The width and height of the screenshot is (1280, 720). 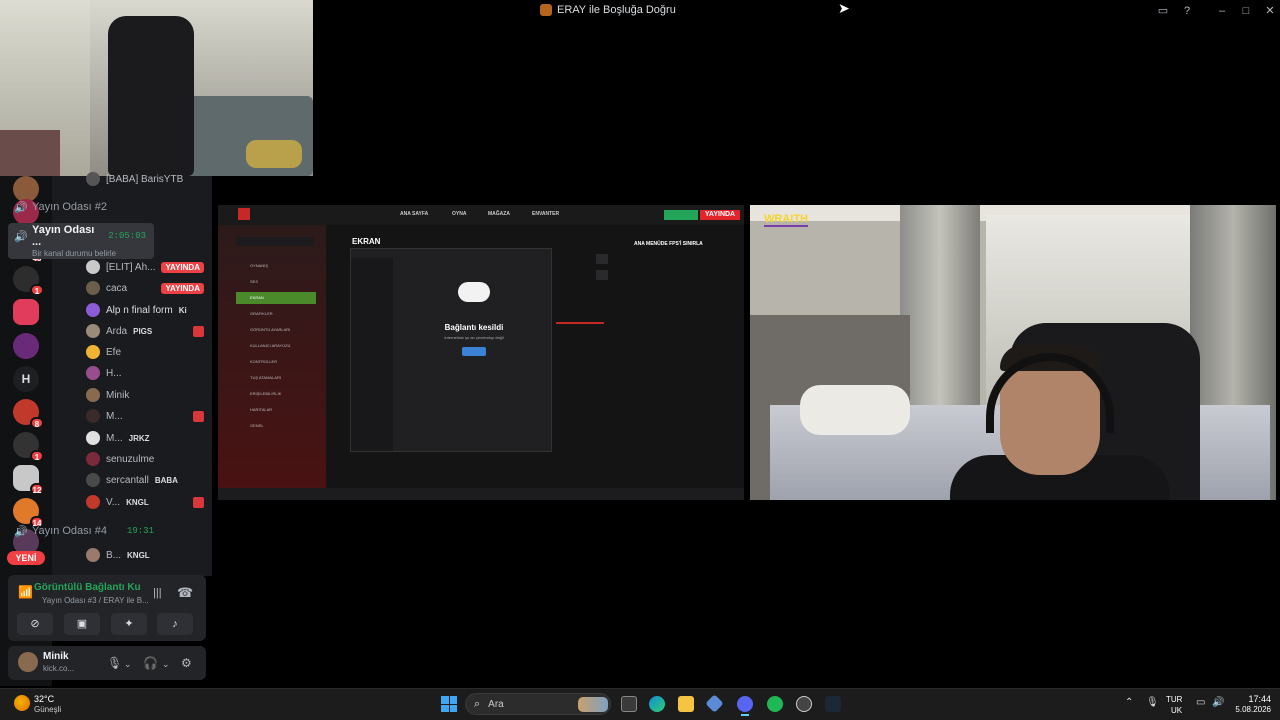 I want to click on noise-suppression-icon: |||, so click(x=157, y=593).